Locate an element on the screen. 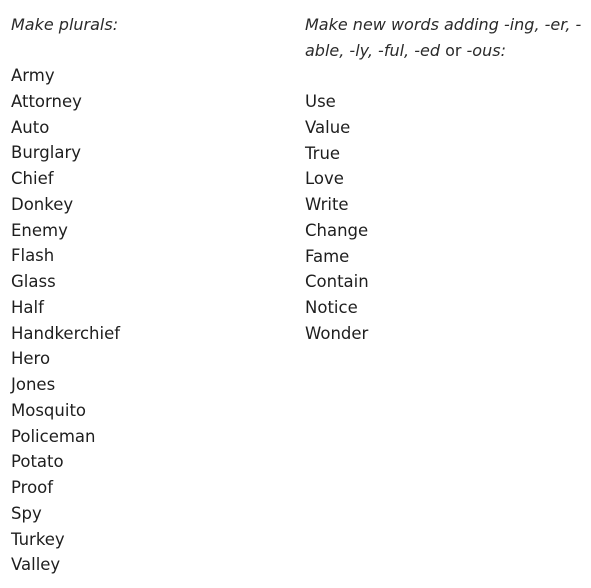  plurals-word: Flash is located at coordinates (33, 256).